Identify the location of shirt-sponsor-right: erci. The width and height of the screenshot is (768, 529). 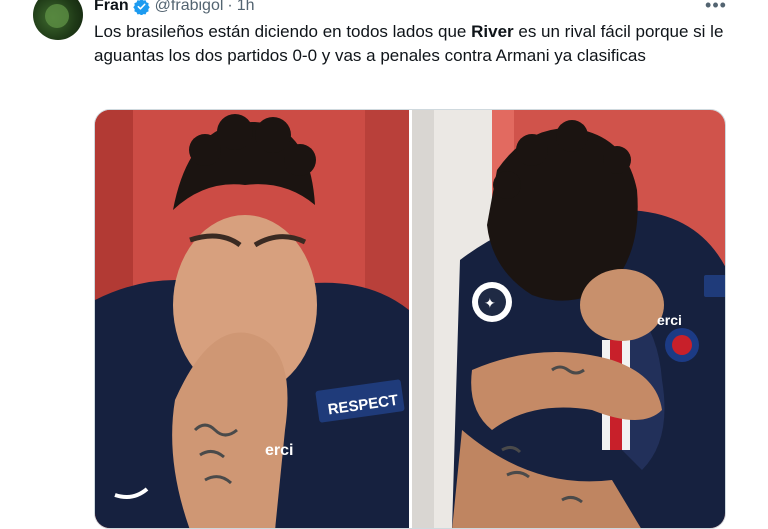
(669, 320).